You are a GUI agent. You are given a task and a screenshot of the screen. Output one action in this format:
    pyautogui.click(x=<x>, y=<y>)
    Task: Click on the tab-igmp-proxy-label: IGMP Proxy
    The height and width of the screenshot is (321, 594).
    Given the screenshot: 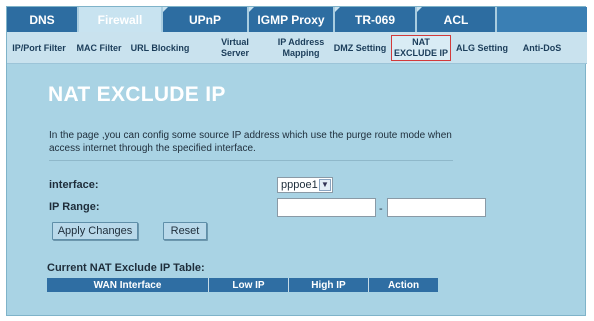 What is the action you would take?
    pyautogui.click(x=291, y=19)
    